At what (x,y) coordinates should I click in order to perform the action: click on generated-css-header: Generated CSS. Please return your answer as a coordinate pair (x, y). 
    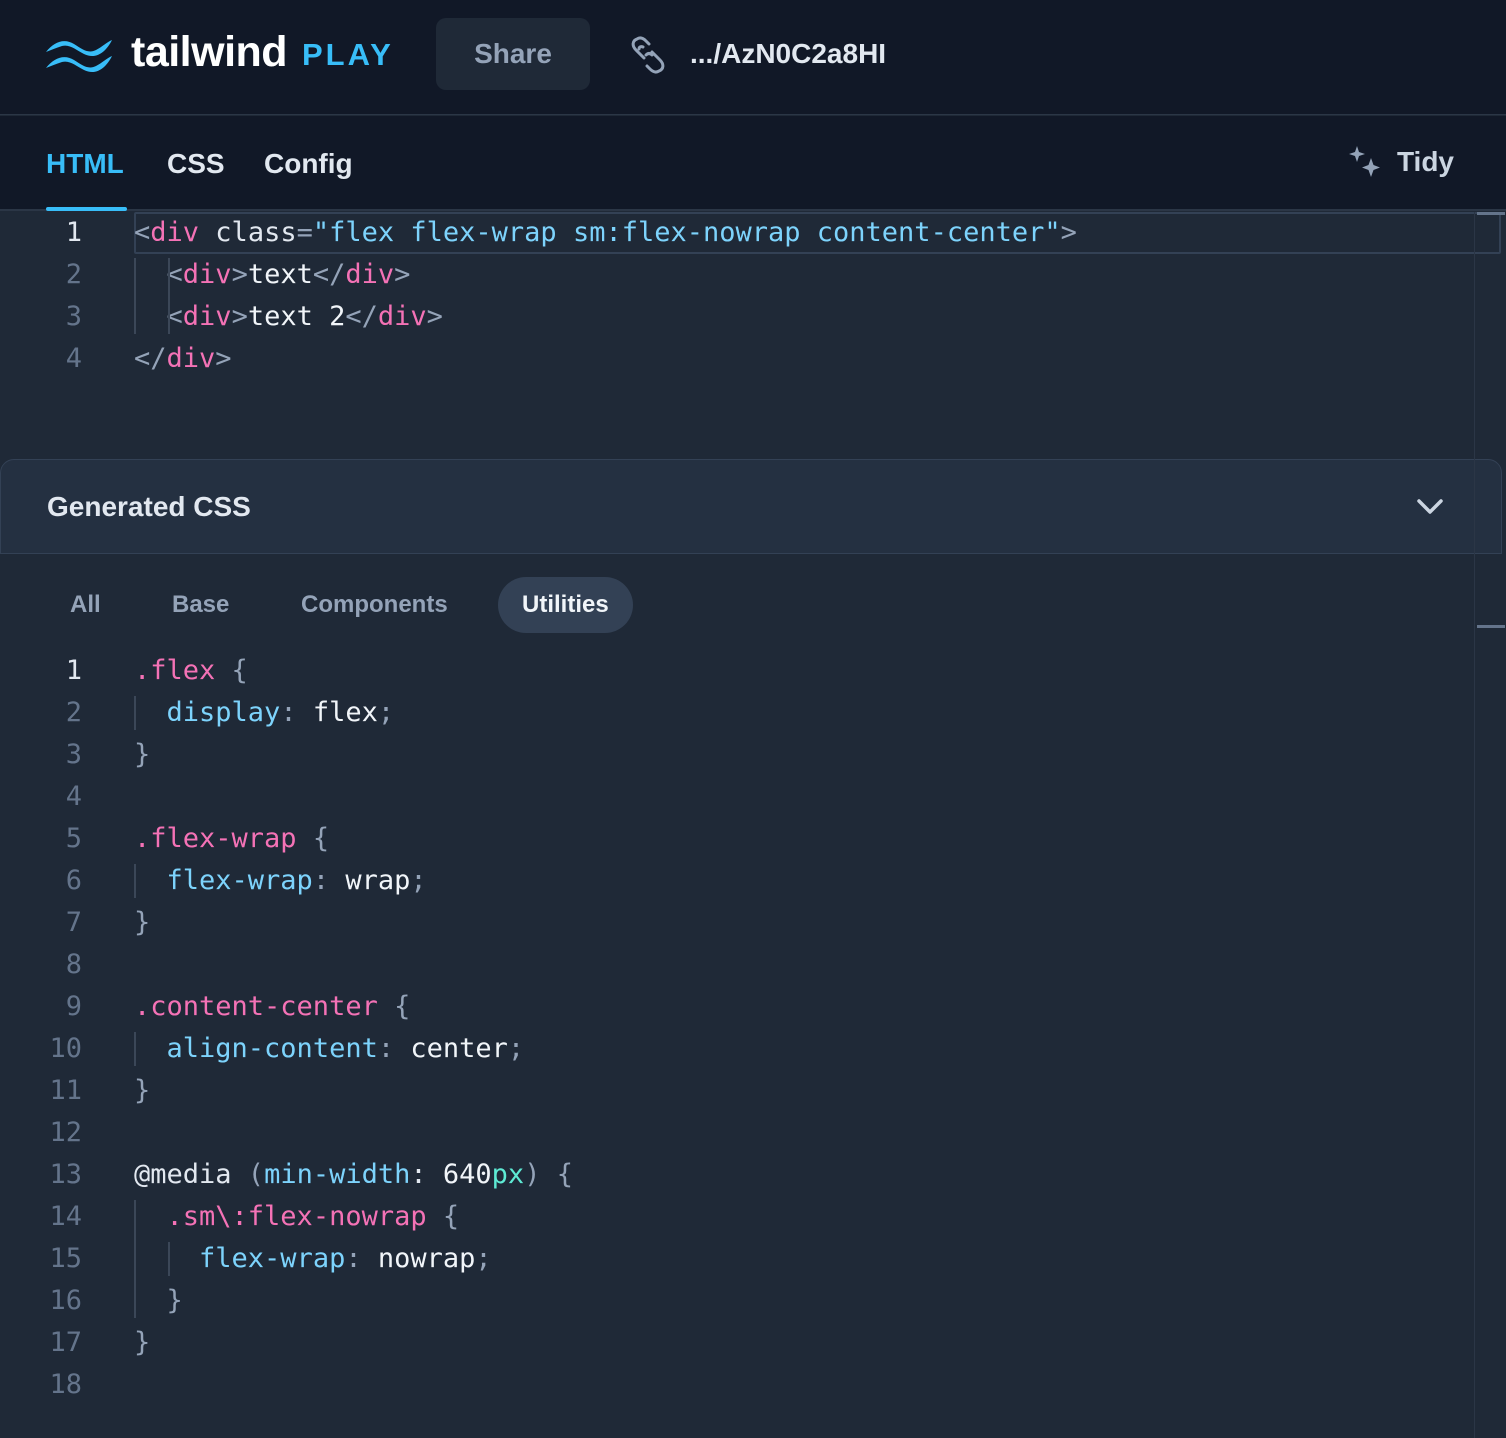
    Looking at the image, I should click on (751, 506).